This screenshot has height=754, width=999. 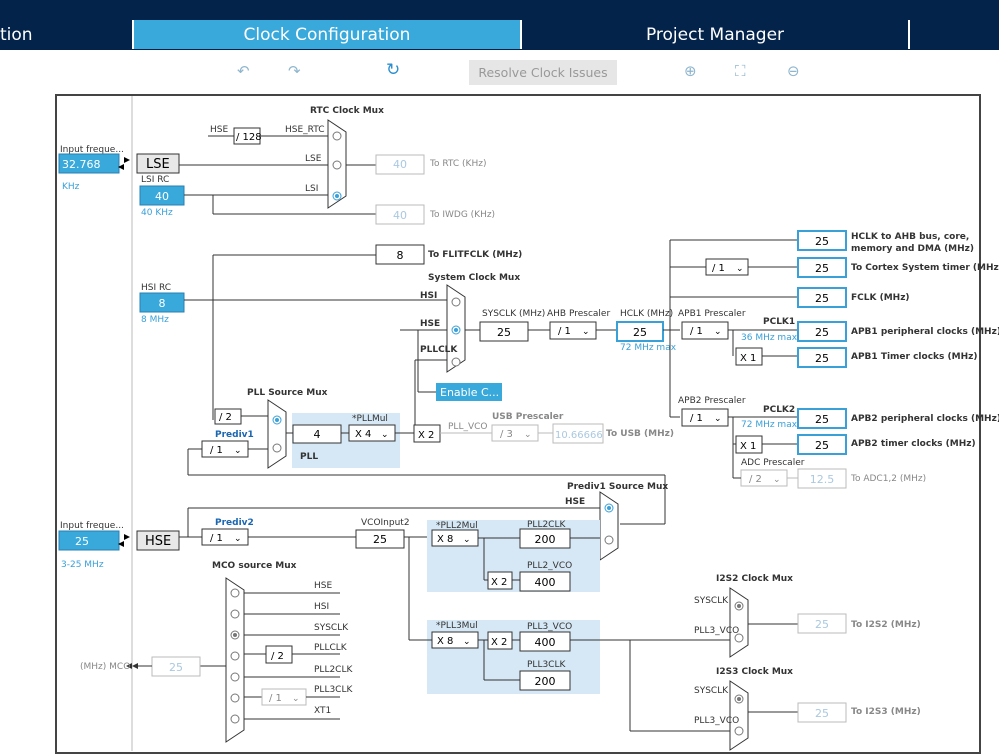 What do you see at coordinates (822, 358) in the screenshot?
I see `apb1-timer-value: 25` at bounding box center [822, 358].